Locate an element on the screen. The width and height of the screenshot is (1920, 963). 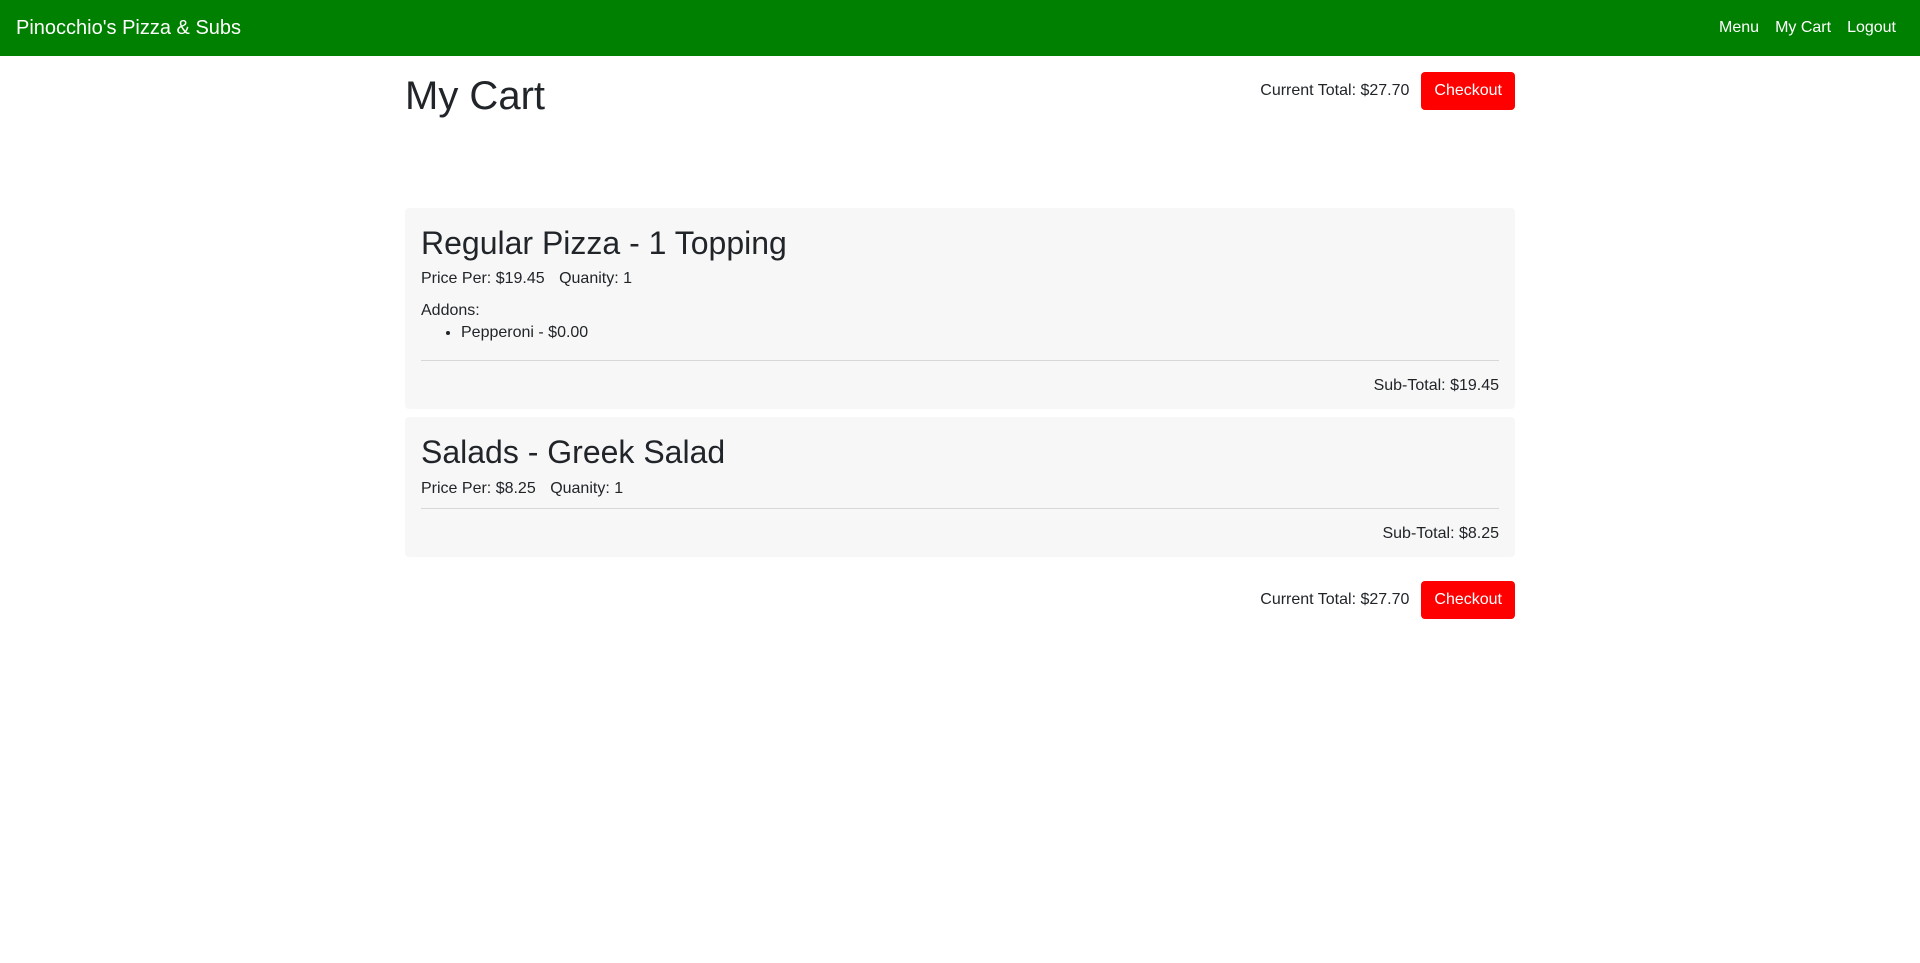
nav-link-my-cart: My Cart is located at coordinates (1803, 28).